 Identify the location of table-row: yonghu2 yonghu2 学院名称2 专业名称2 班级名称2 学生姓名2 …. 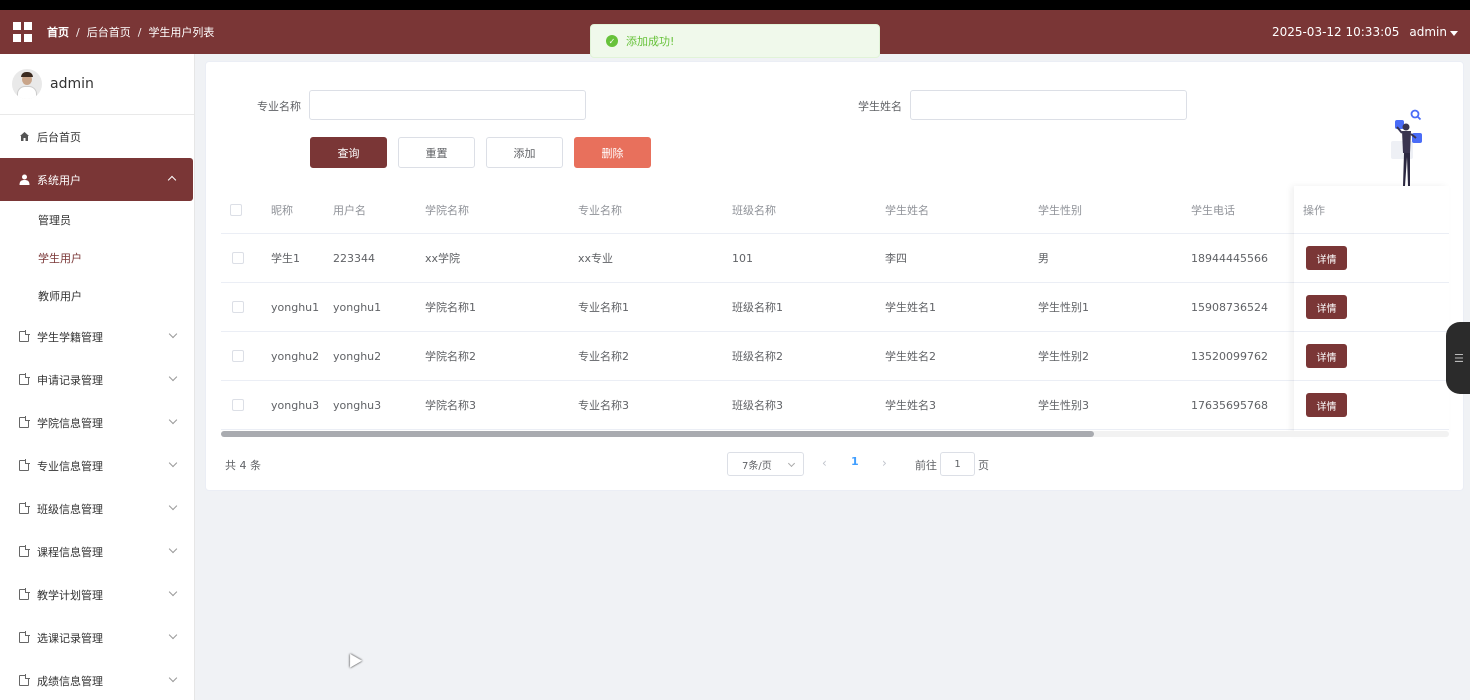
(835, 356).